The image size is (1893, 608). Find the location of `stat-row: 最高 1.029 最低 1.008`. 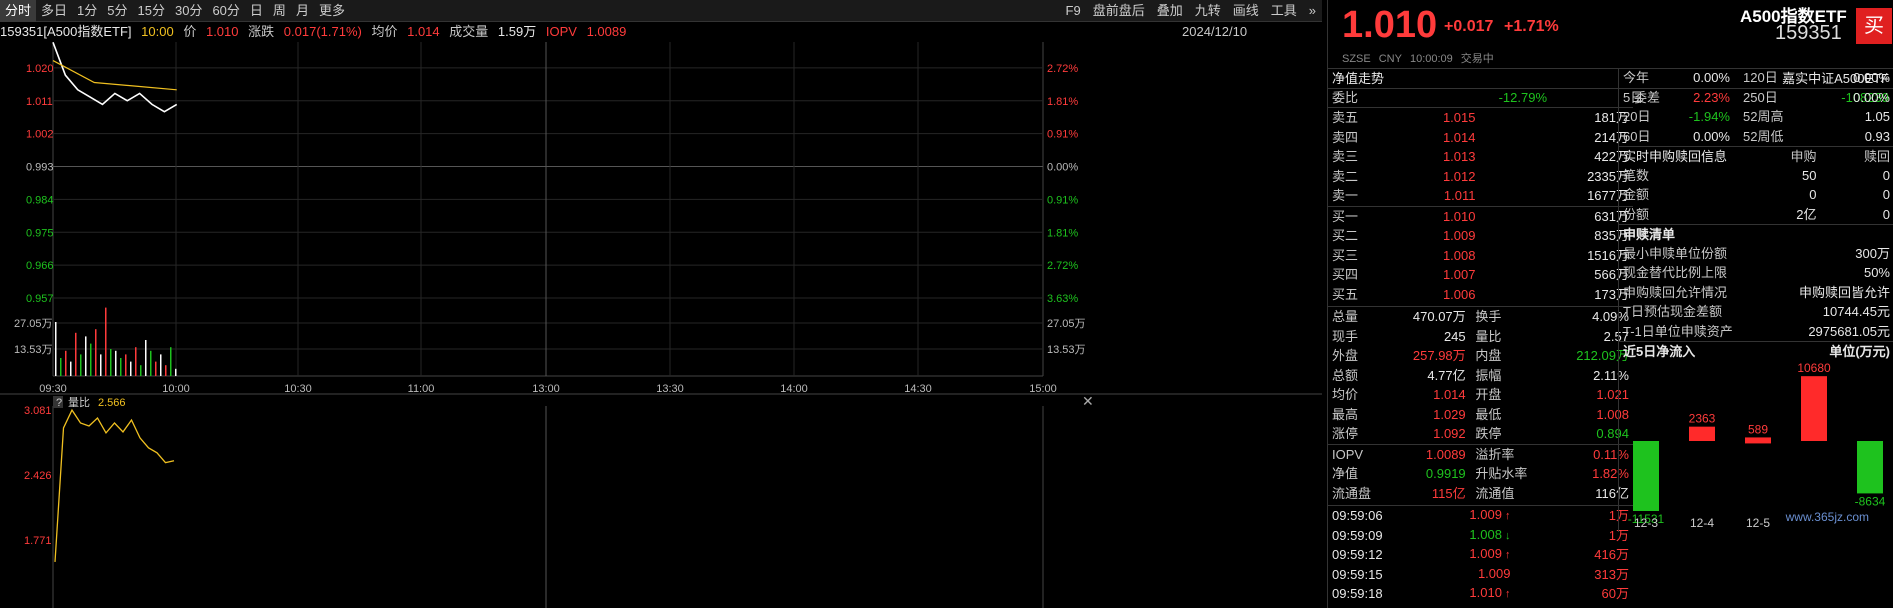

stat-row: 最高 1.029 最低 1.008 is located at coordinates (1480, 415).